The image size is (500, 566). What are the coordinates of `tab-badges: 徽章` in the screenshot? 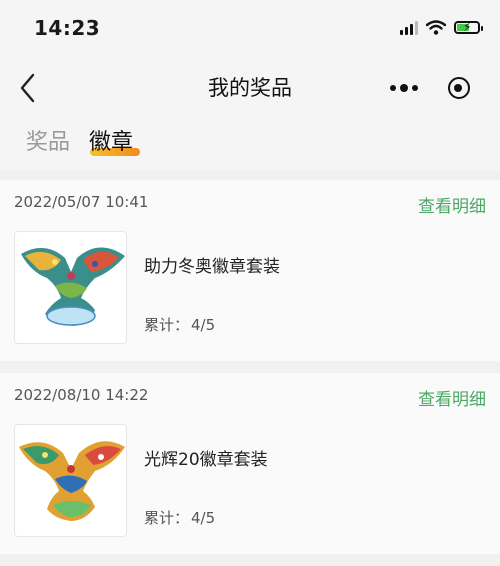 It's located at (111, 140).